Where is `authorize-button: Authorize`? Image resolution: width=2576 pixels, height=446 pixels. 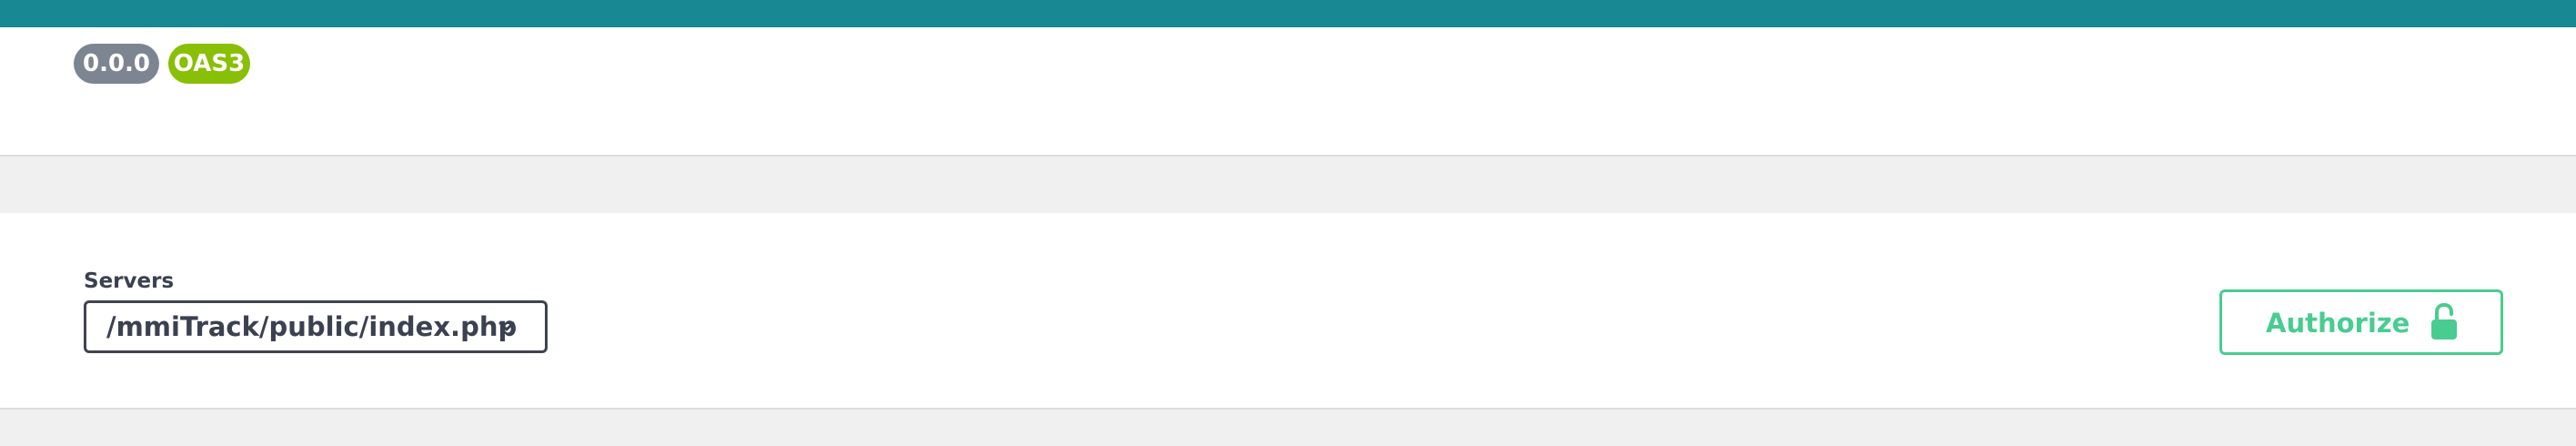
authorize-button: Authorize is located at coordinates (2361, 322).